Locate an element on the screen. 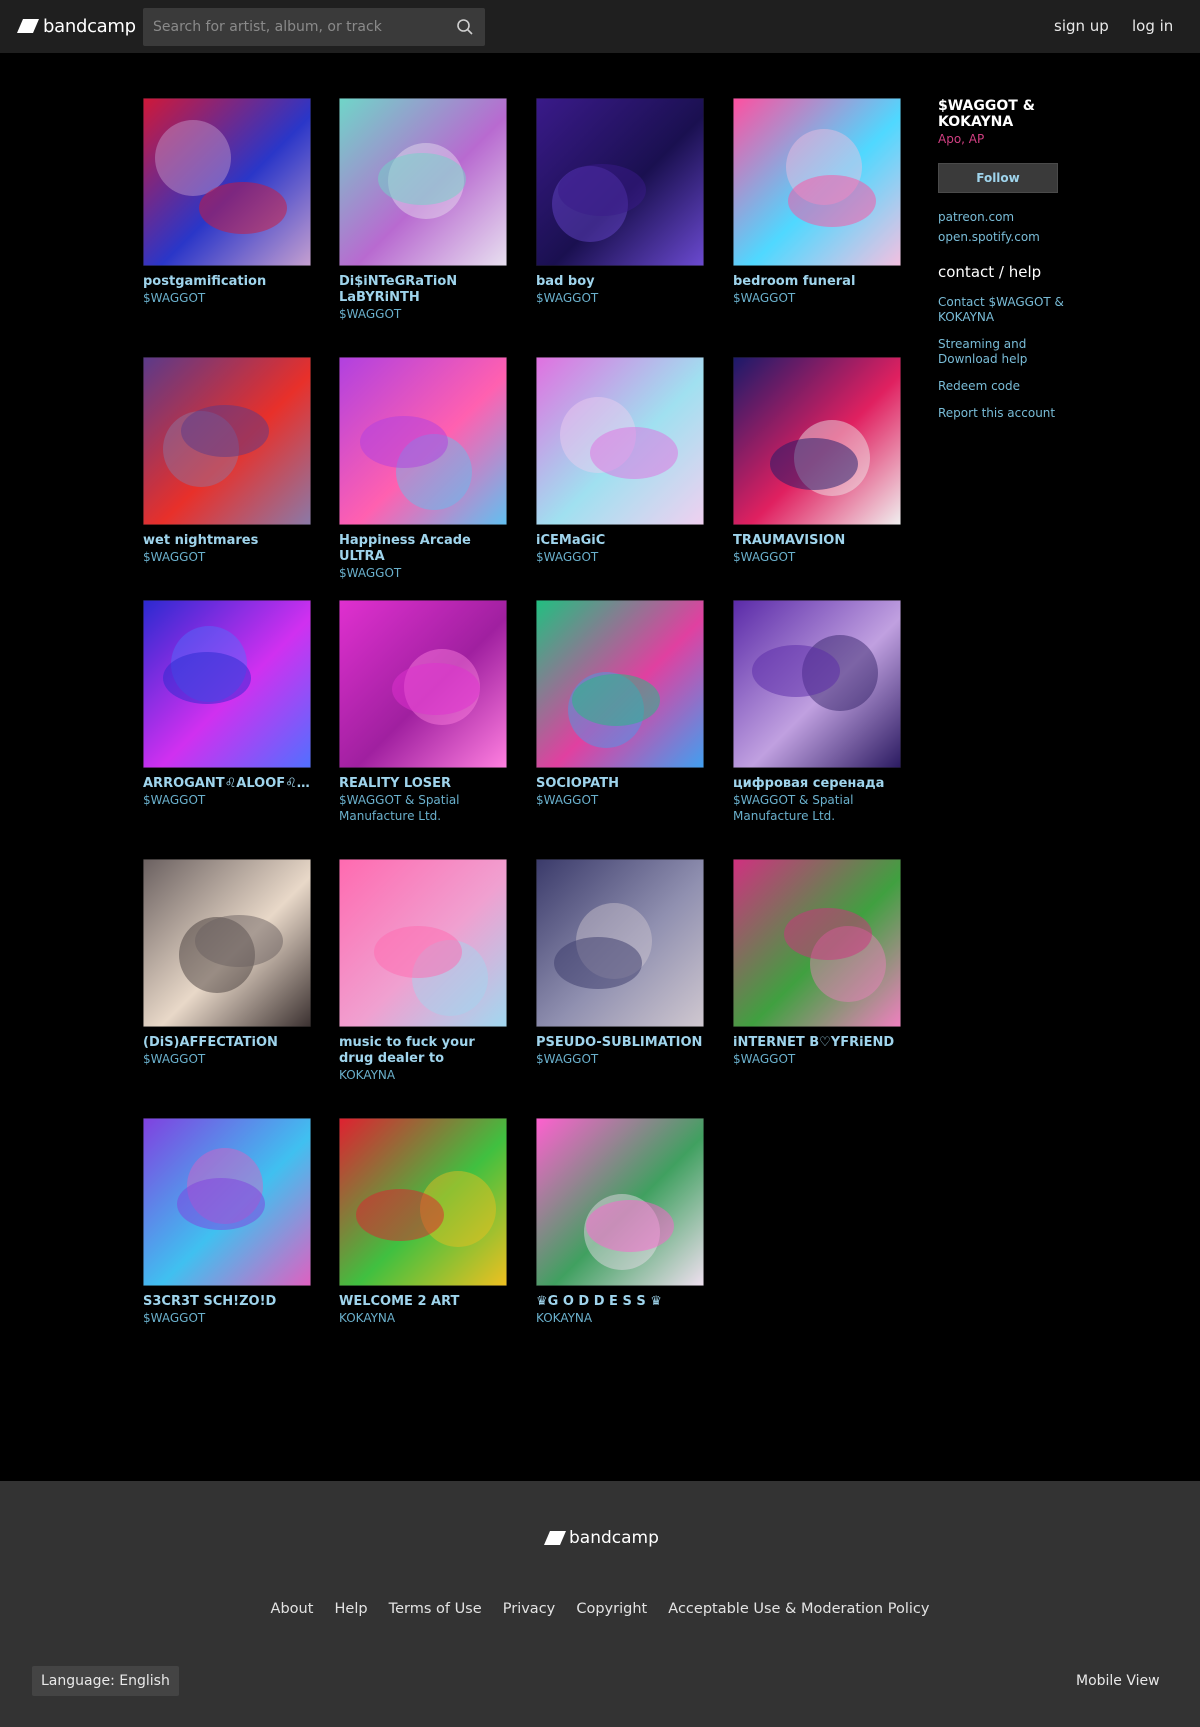 This screenshot has height=1727, width=1200. album-item: Happiness Arcade ULTRA $WAGGOT is located at coordinates (423, 469).